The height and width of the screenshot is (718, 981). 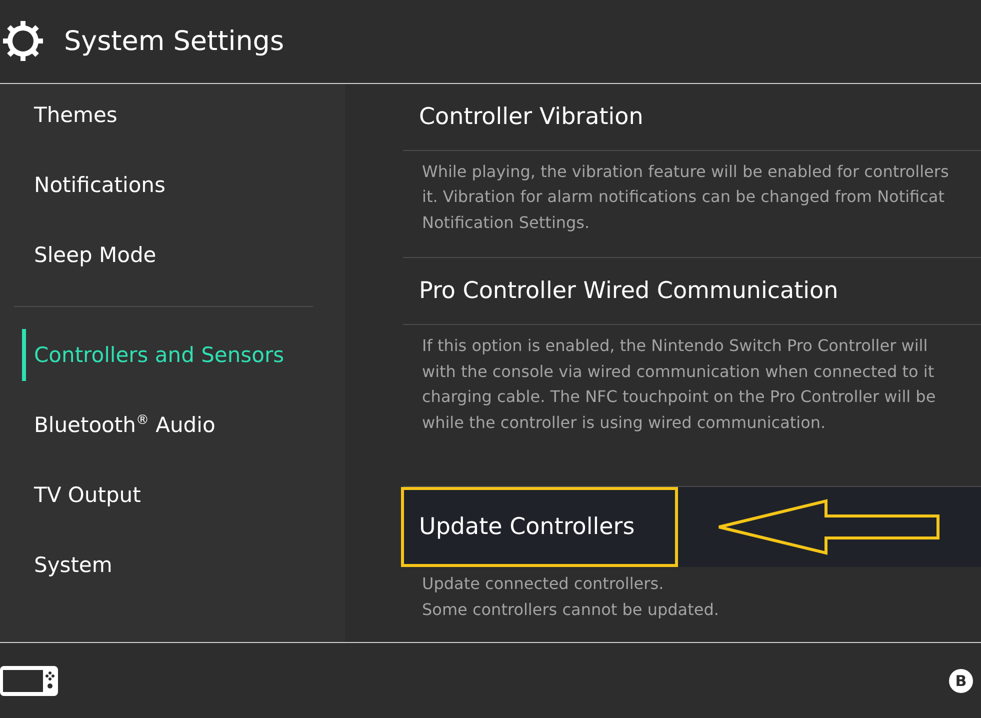 What do you see at coordinates (172, 355) in the screenshot?
I see `sidebar-item: Controllers and Sensors` at bounding box center [172, 355].